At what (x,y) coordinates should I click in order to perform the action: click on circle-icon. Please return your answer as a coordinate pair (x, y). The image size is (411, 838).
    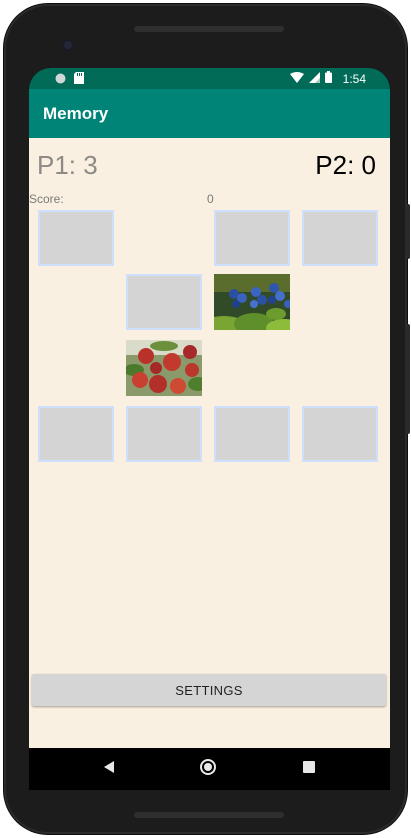
    Looking at the image, I should click on (60, 80).